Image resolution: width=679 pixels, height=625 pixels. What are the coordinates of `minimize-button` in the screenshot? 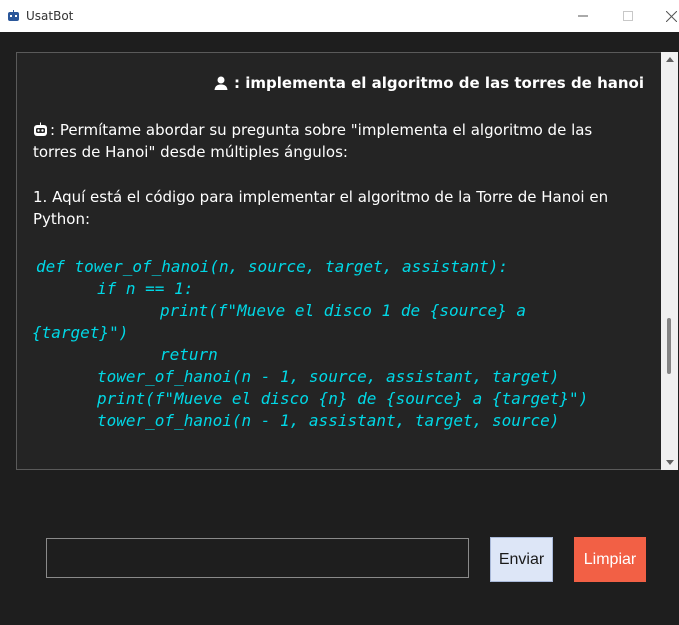 It's located at (583, 16).